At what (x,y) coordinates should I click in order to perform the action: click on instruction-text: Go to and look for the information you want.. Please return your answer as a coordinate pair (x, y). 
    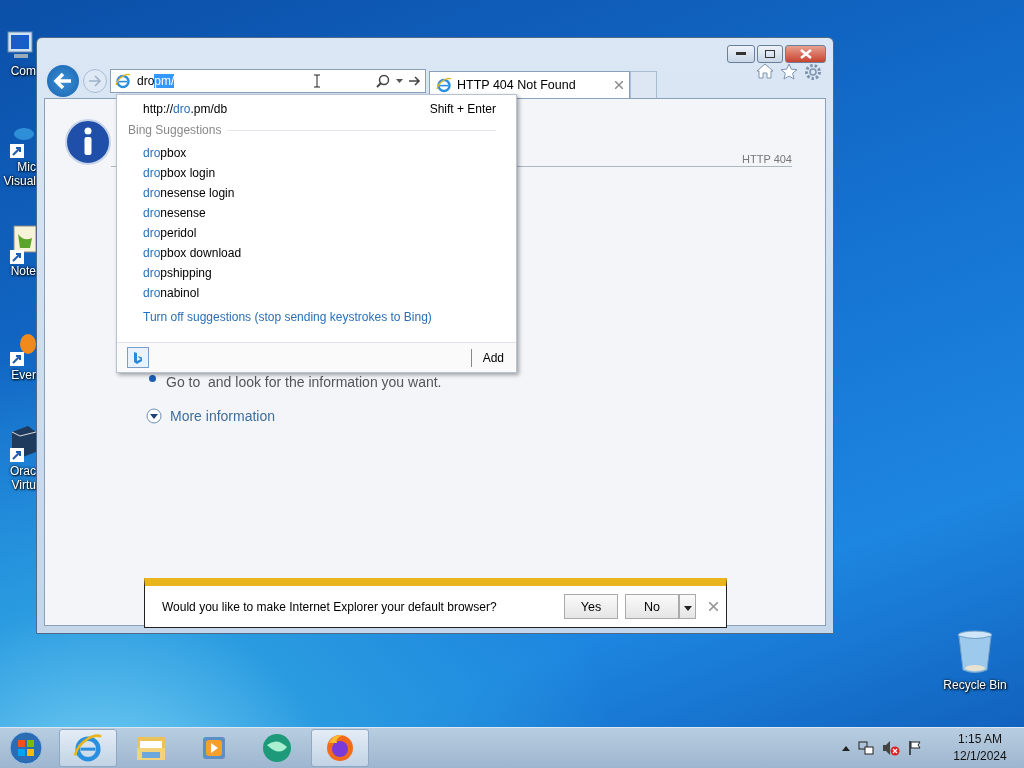
    Looking at the image, I should click on (304, 382).